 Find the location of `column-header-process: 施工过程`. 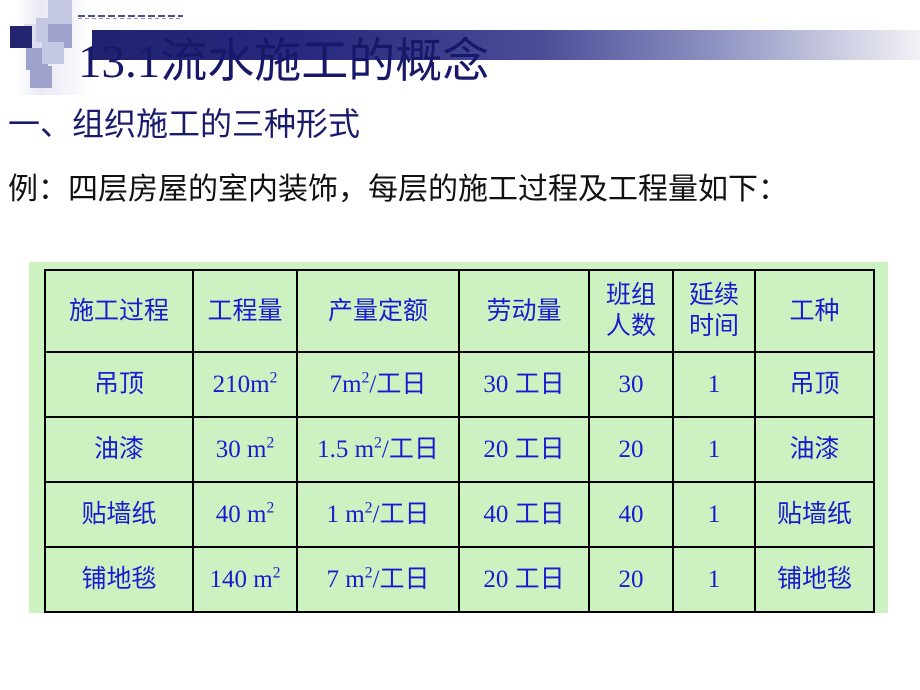

column-header-process: 施工过程 is located at coordinates (119, 311).